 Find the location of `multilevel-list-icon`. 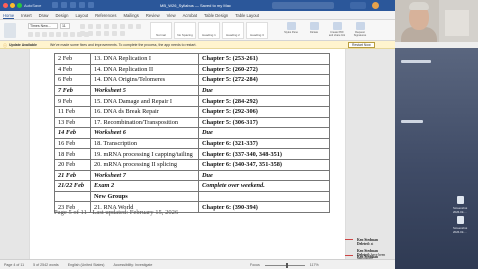

multilevel-list-icon is located at coordinates (98, 26).